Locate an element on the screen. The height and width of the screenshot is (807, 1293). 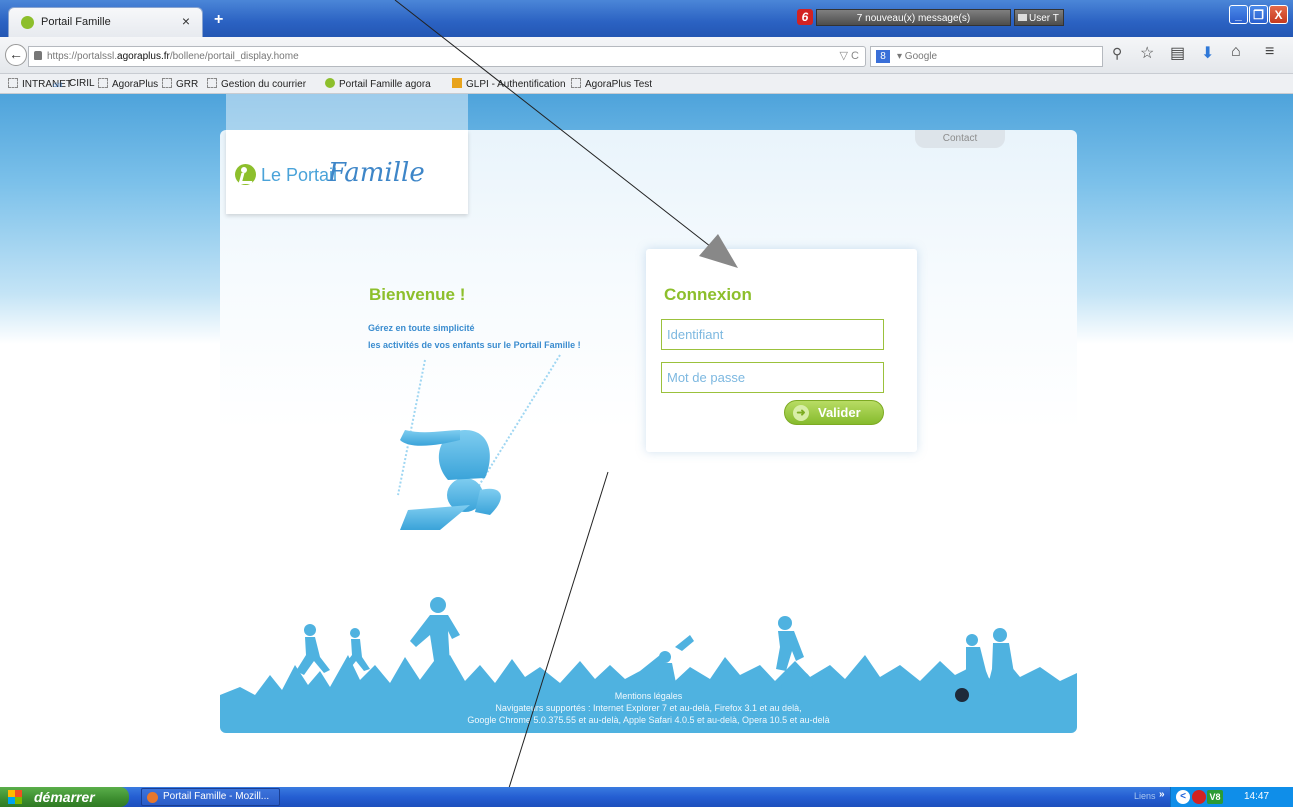
notification-messages: 7 nouveau(x) message(s) is located at coordinates (913, 17).